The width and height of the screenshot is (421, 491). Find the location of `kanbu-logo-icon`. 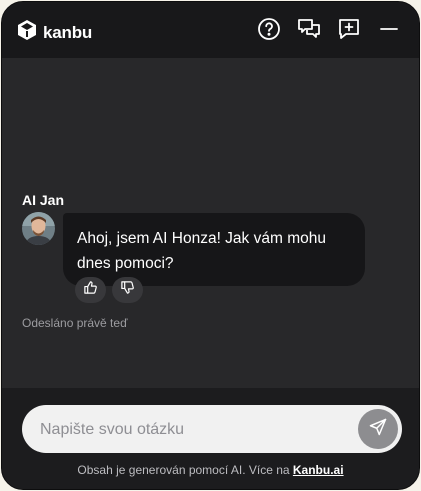

kanbu-logo-icon is located at coordinates (27, 32).